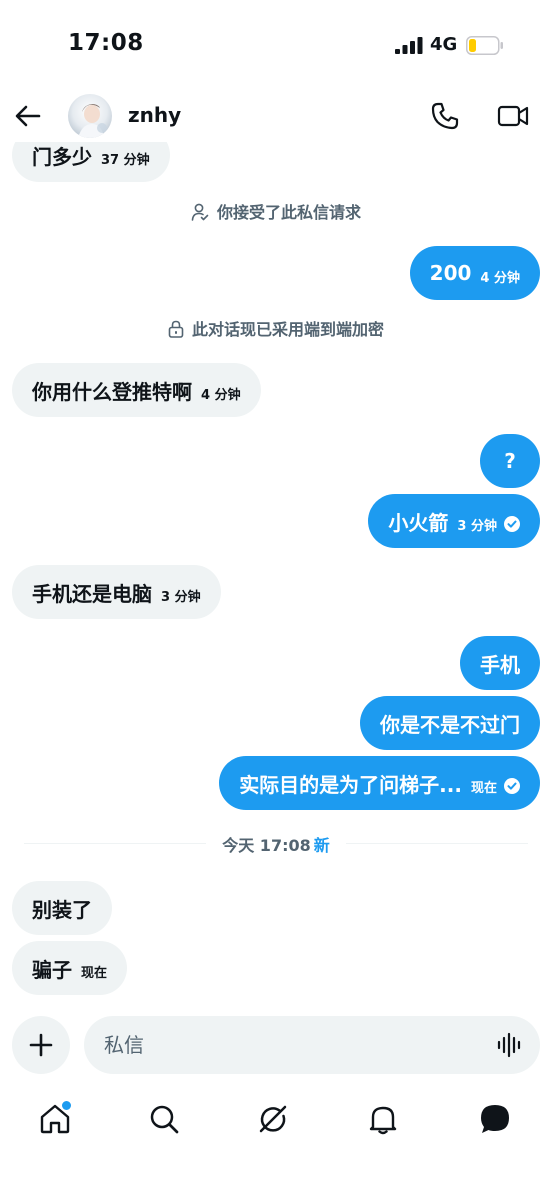 The height and width of the screenshot is (1200, 552). What do you see at coordinates (484, 45) in the screenshot?
I see `battery-icon` at bounding box center [484, 45].